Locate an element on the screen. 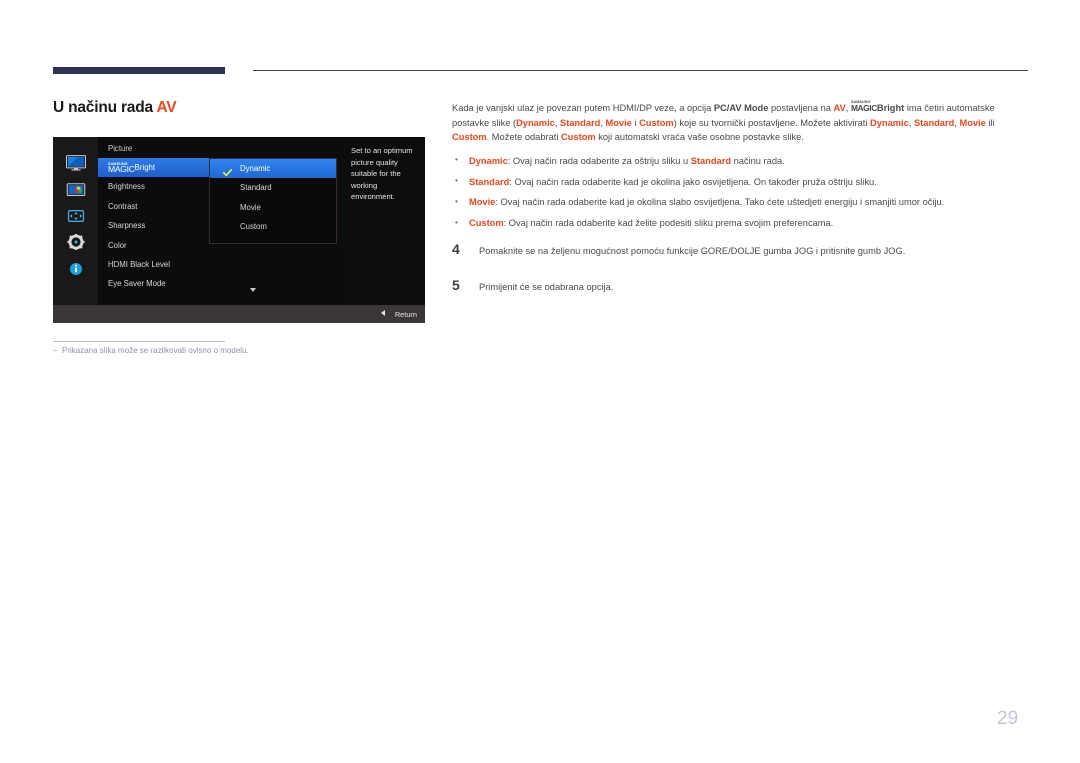  intro-sep3: i is located at coordinates (635, 122).